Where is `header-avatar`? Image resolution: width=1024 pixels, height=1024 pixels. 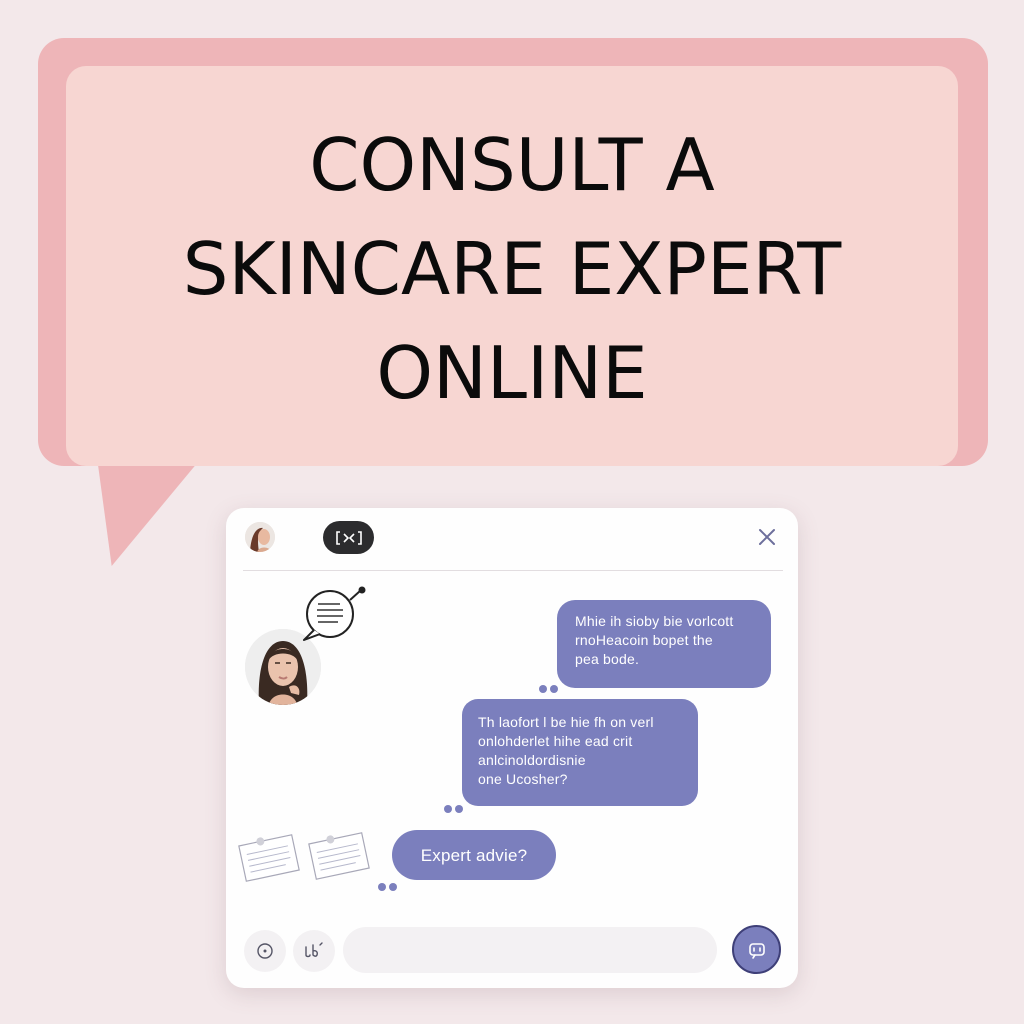 header-avatar is located at coordinates (260, 537).